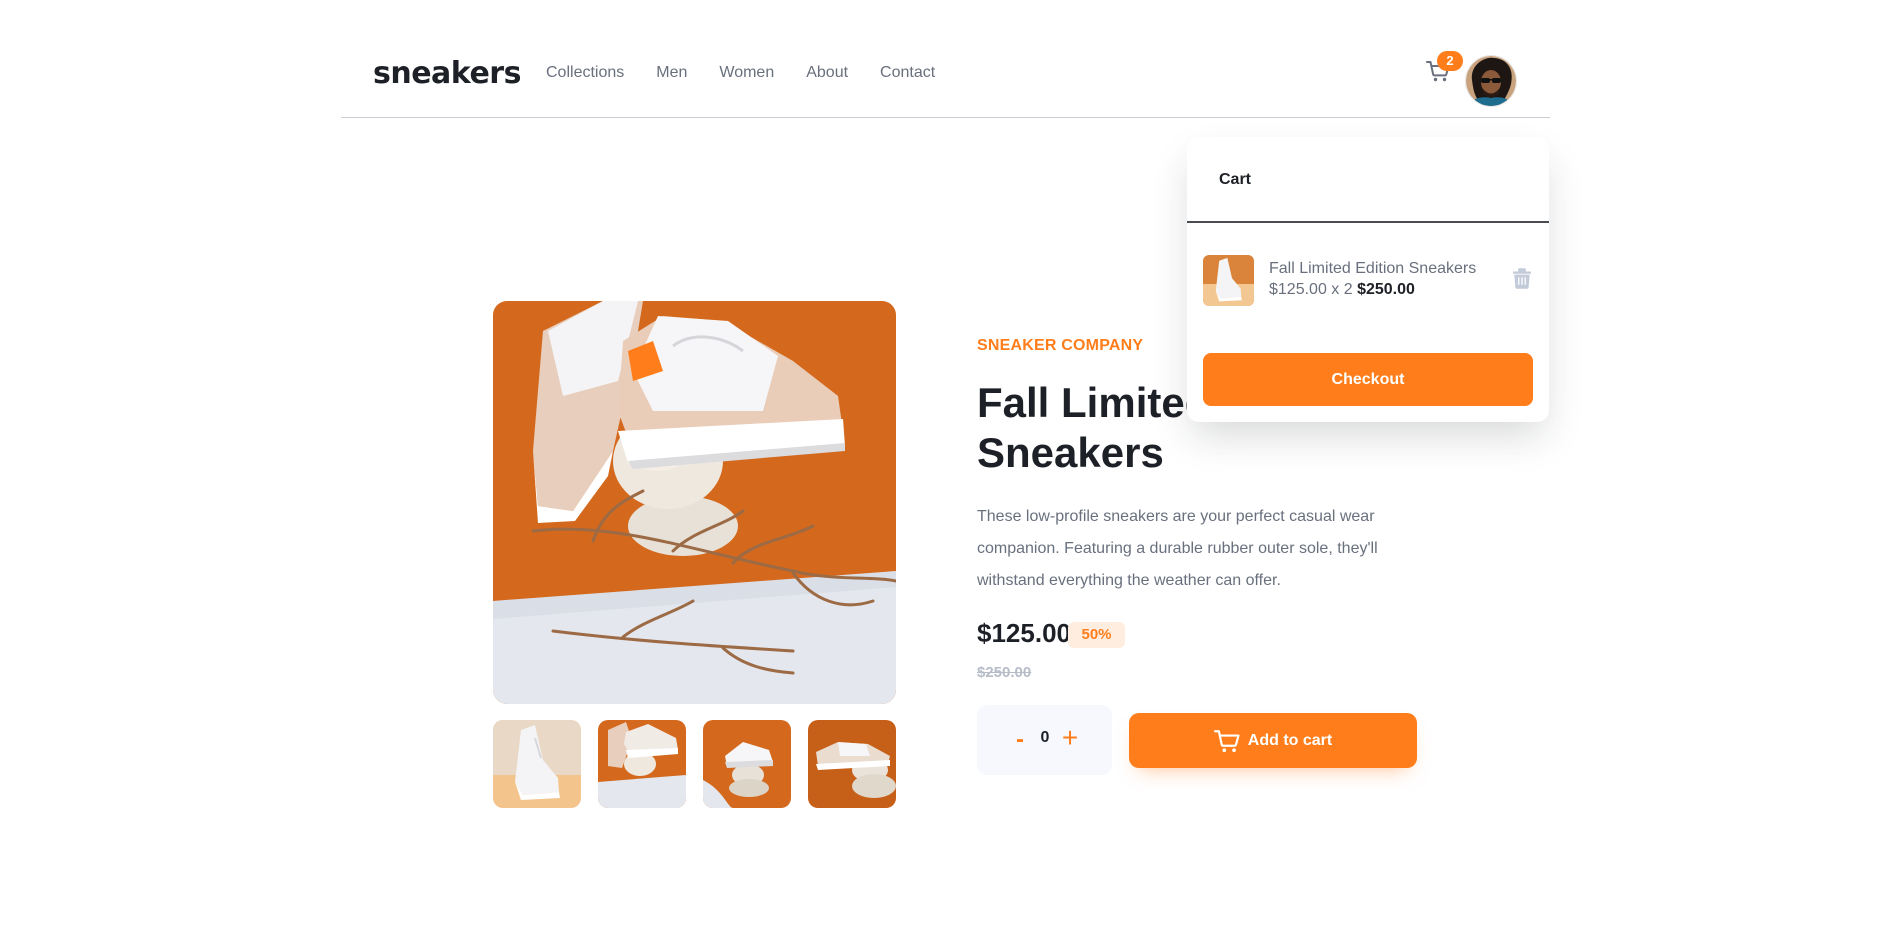 The image size is (1879, 939). What do you see at coordinates (1024, 633) in the screenshot?
I see `current-price: $125.00` at bounding box center [1024, 633].